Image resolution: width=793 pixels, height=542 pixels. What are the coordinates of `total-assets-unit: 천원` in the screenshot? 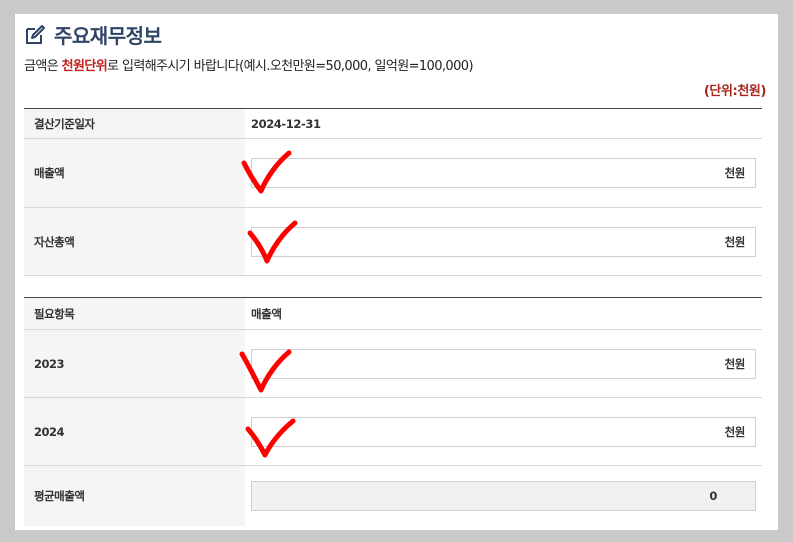 It's located at (735, 241).